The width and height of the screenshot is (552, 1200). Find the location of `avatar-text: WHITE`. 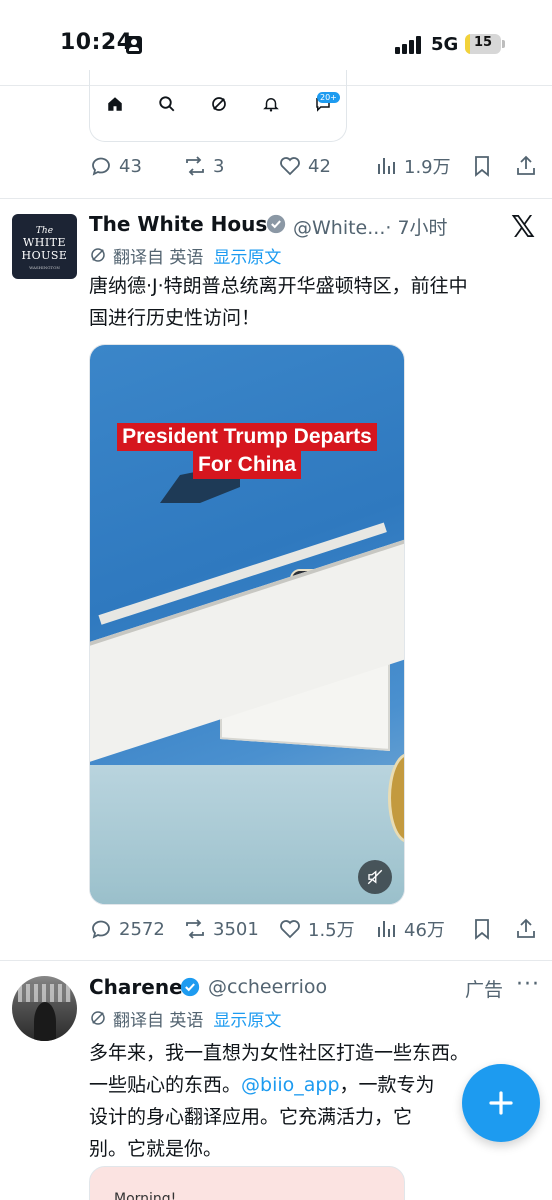

avatar-text: WHITE is located at coordinates (44, 242).